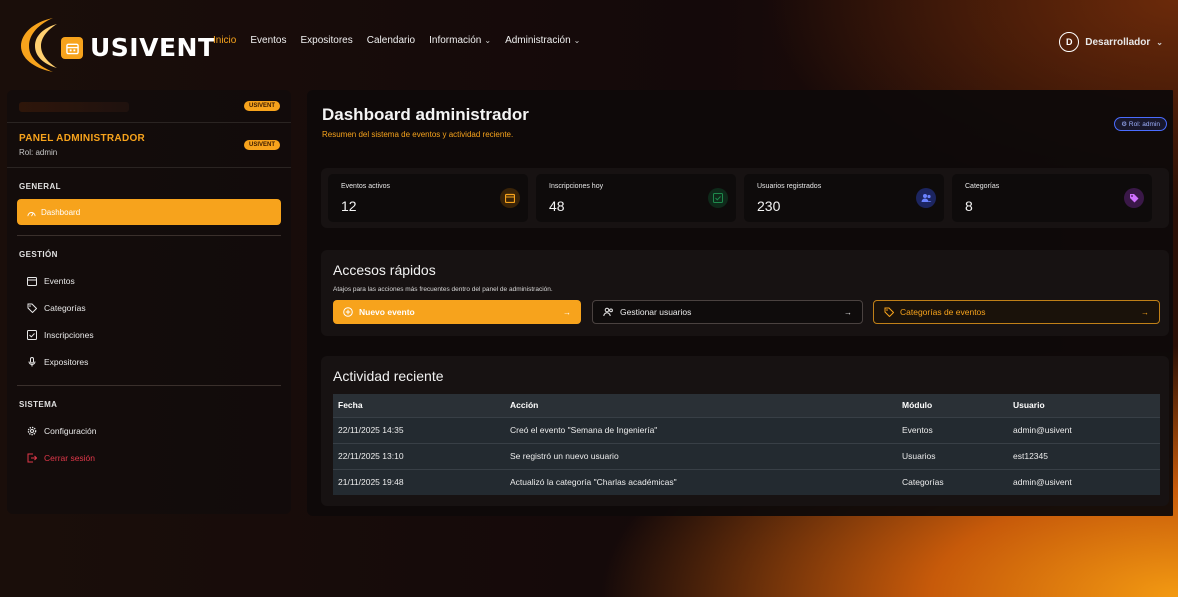 Image resolution: width=1178 pixels, height=597 pixels. What do you see at coordinates (1084, 455) in the screenshot?
I see `cell-usuario: est12345` at bounding box center [1084, 455].